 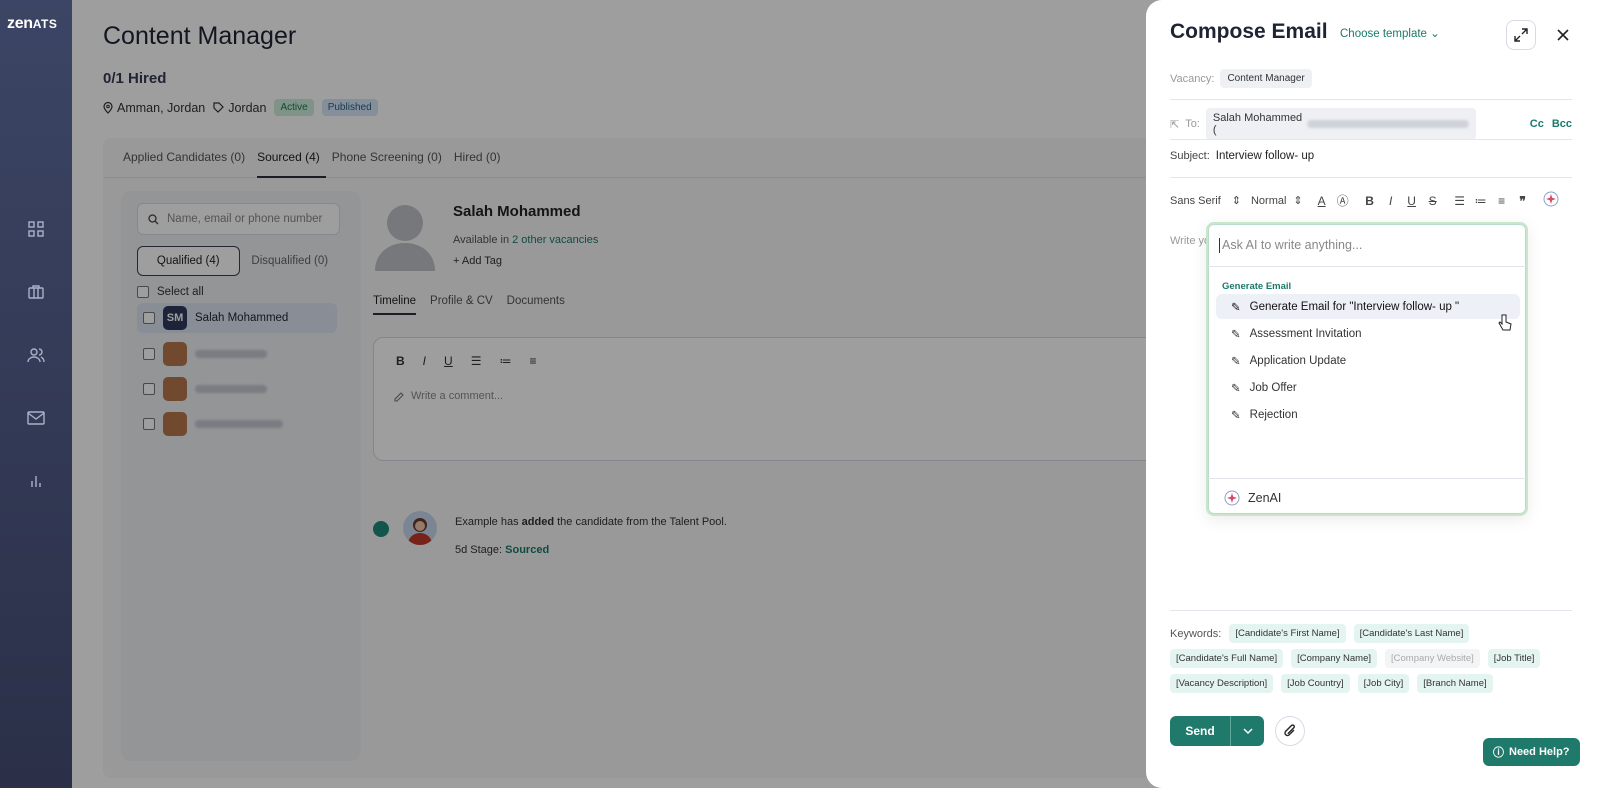 I want to click on need-help-button: ⓘ Need Help?, so click(x=1531, y=752).